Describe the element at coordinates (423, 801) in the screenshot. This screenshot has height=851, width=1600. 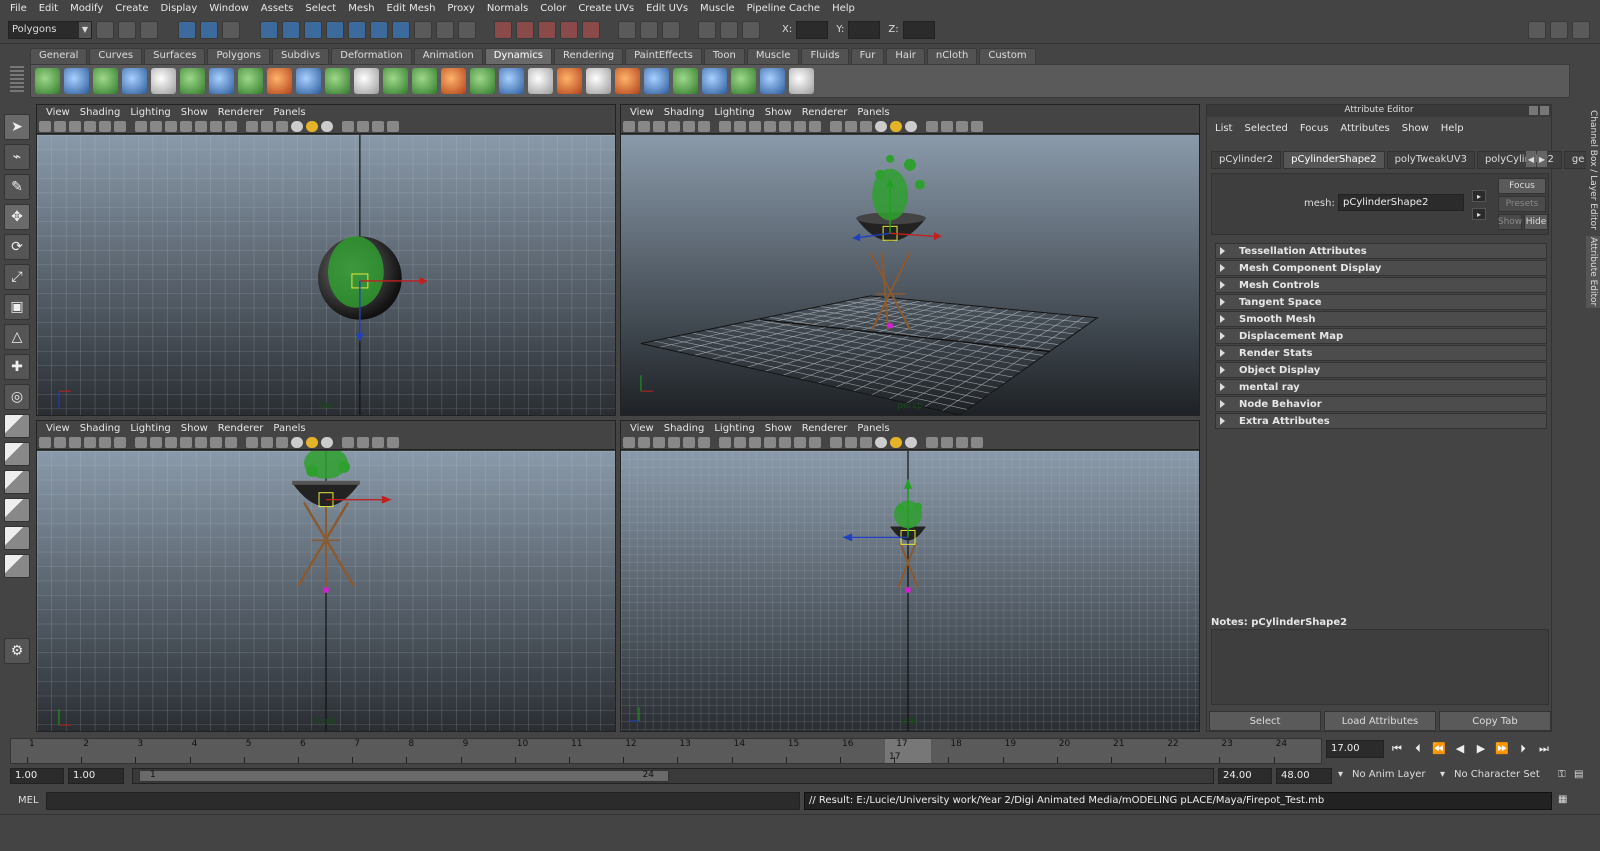
I see `command-input` at that location.